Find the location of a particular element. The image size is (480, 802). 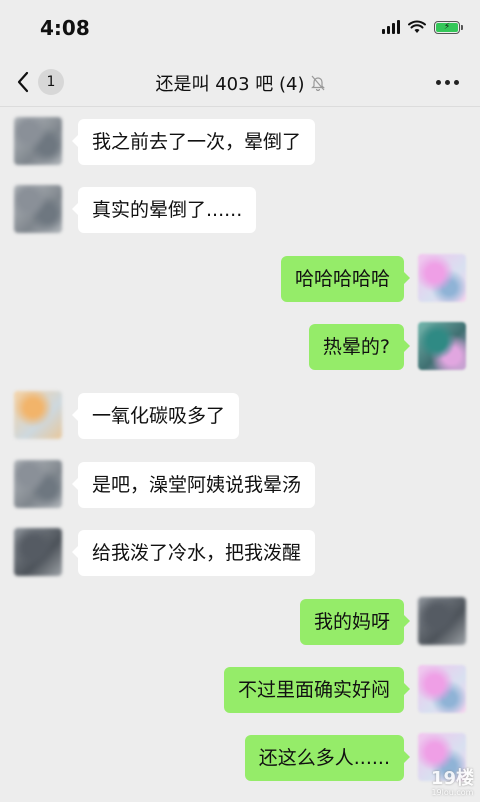

chat-title-area: 还是叫 403 吧 (4) is located at coordinates (240, 83).